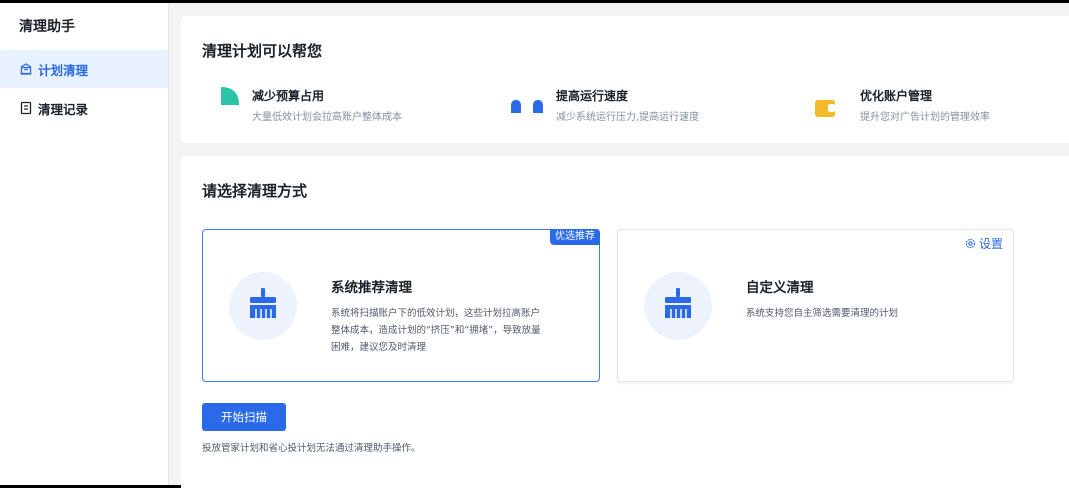 Image resolution: width=1069 pixels, height=488 pixels. Describe the element at coordinates (825, 110) in the screenshot. I see `wallet-icon` at that location.